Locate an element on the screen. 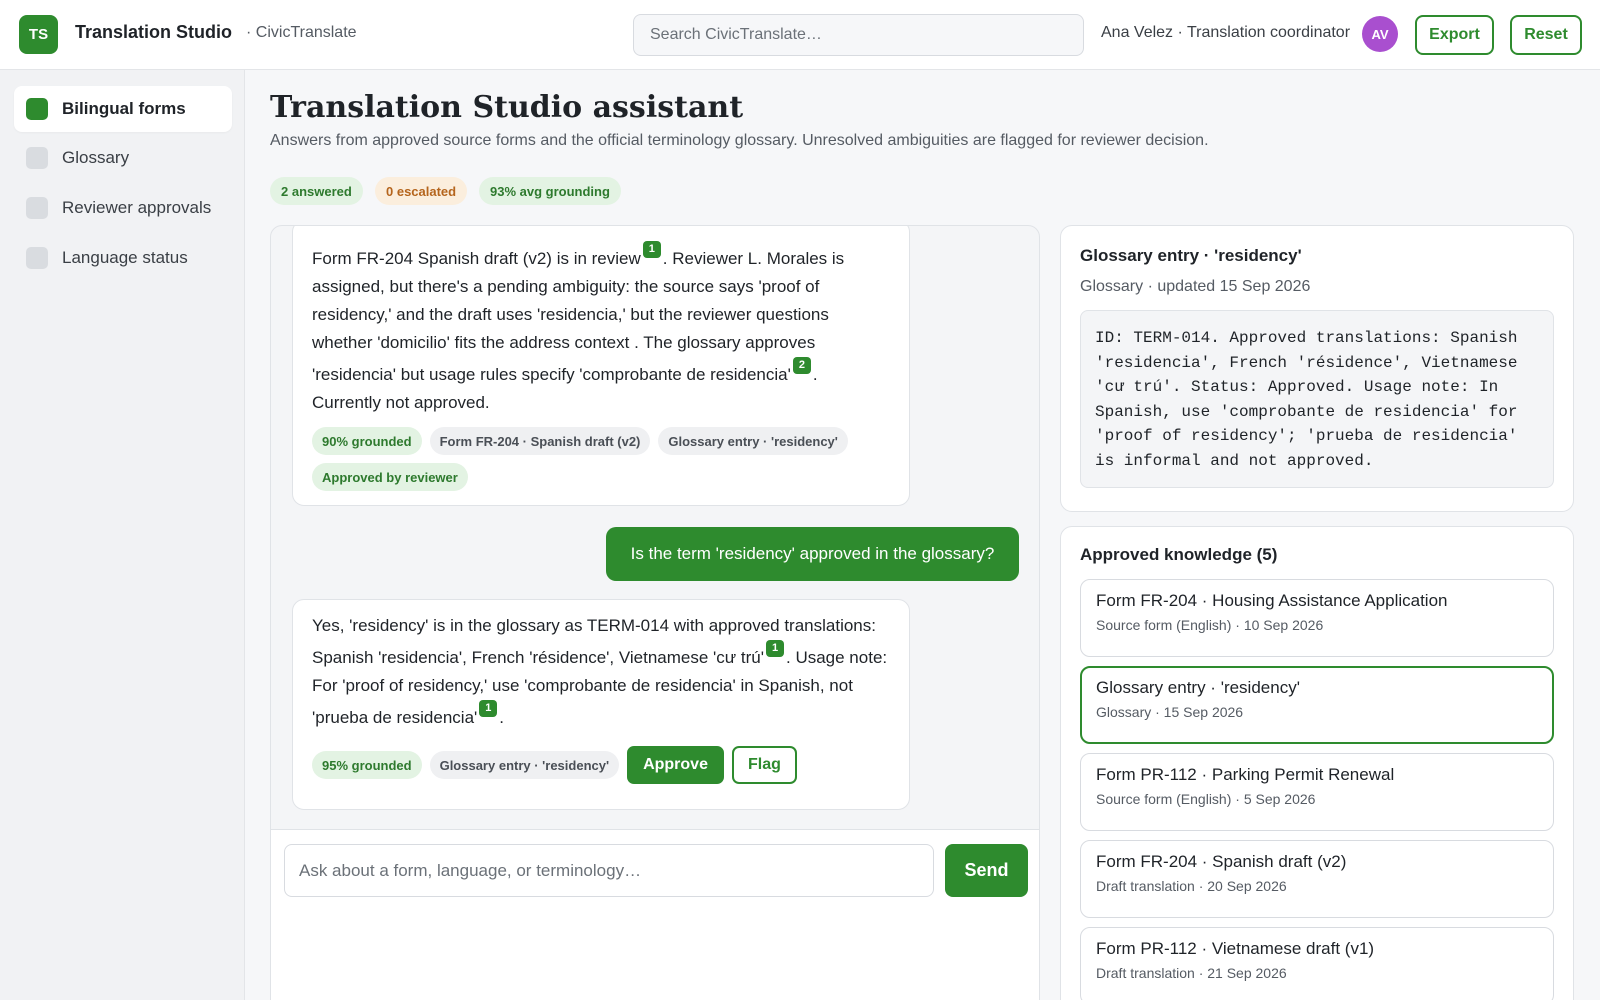 The height and width of the screenshot is (1000, 1600). reviewer-approvals-icon is located at coordinates (37, 208).